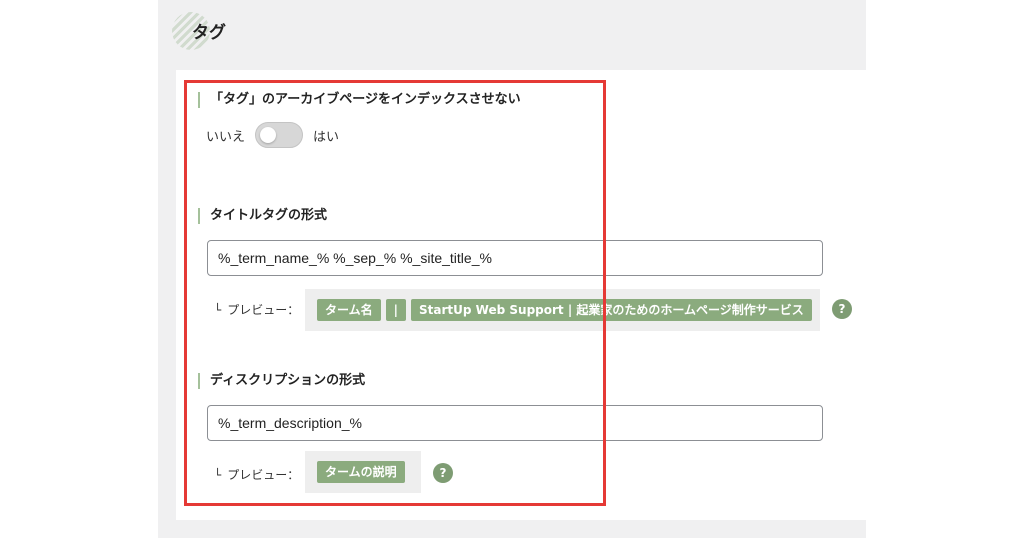 Image resolution: width=1024 pixels, height=538 pixels. I want to click on title-preview-label: プレビュー：, so click(263, 310).